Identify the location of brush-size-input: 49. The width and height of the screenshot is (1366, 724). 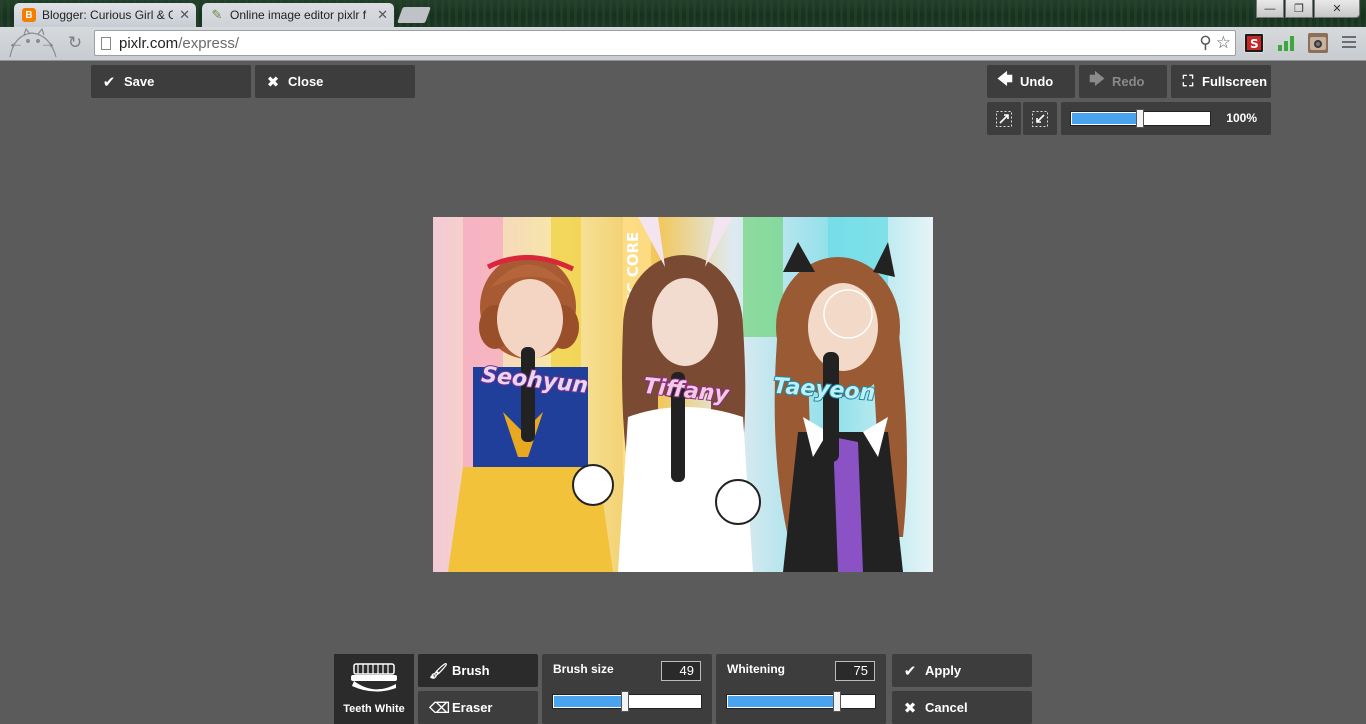
(681, 671).